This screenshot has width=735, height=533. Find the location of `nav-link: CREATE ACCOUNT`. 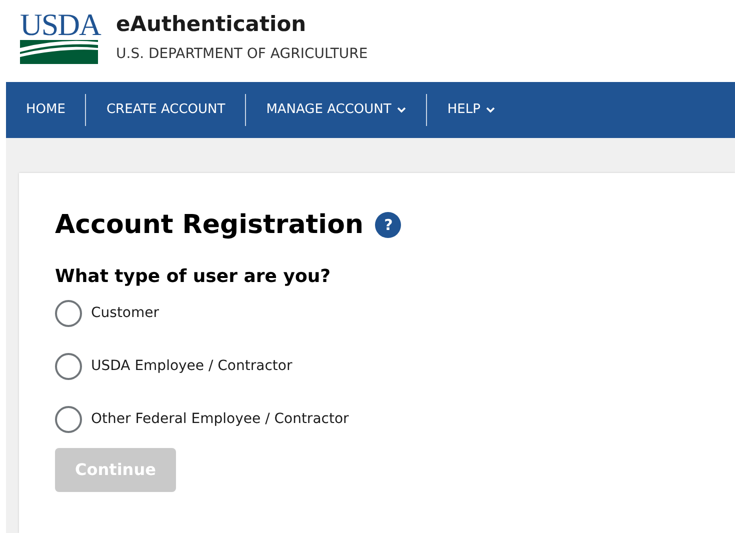

nav-link: CREATE ACCOUNT is located at coordinates (166, 110).